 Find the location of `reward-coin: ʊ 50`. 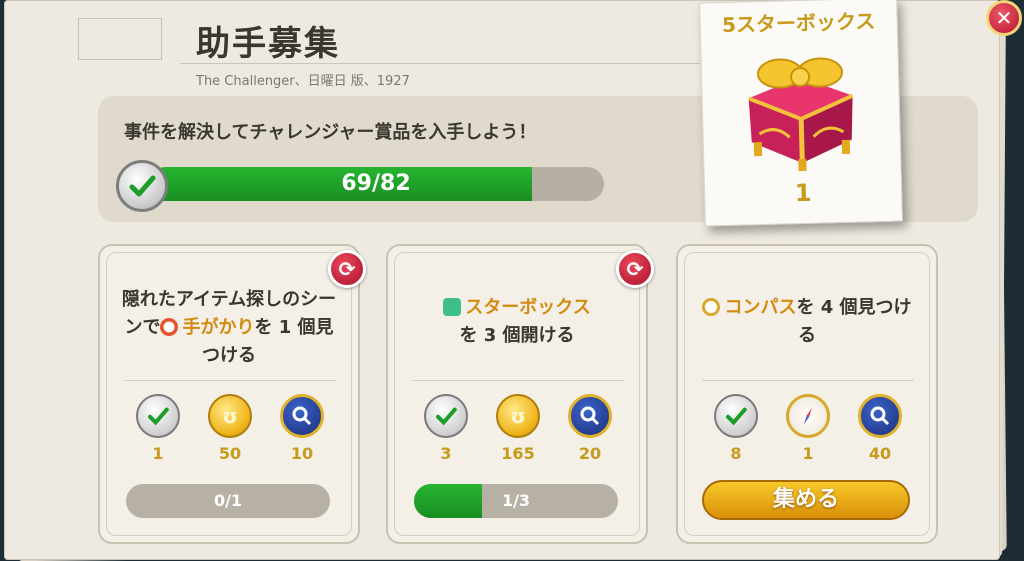

reward-coin: ʊ 50 is located at coordinates (230, 428).